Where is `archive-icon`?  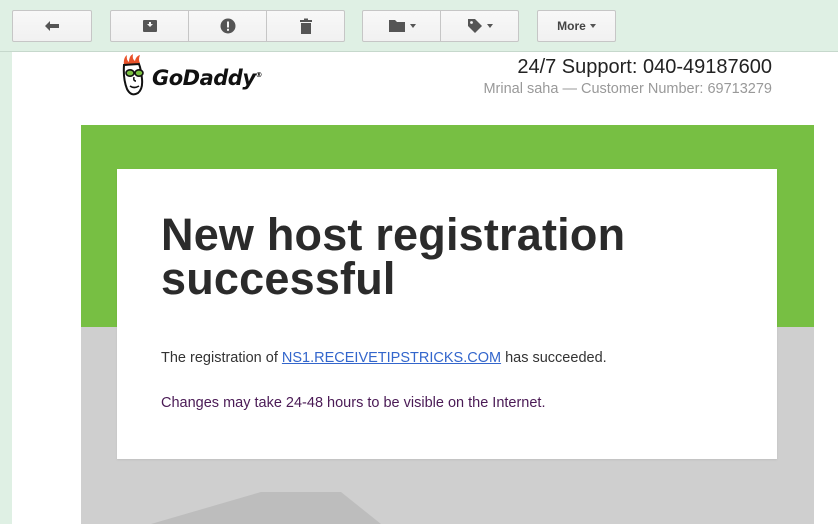 archive-icon is located at coordinates (150, 26).